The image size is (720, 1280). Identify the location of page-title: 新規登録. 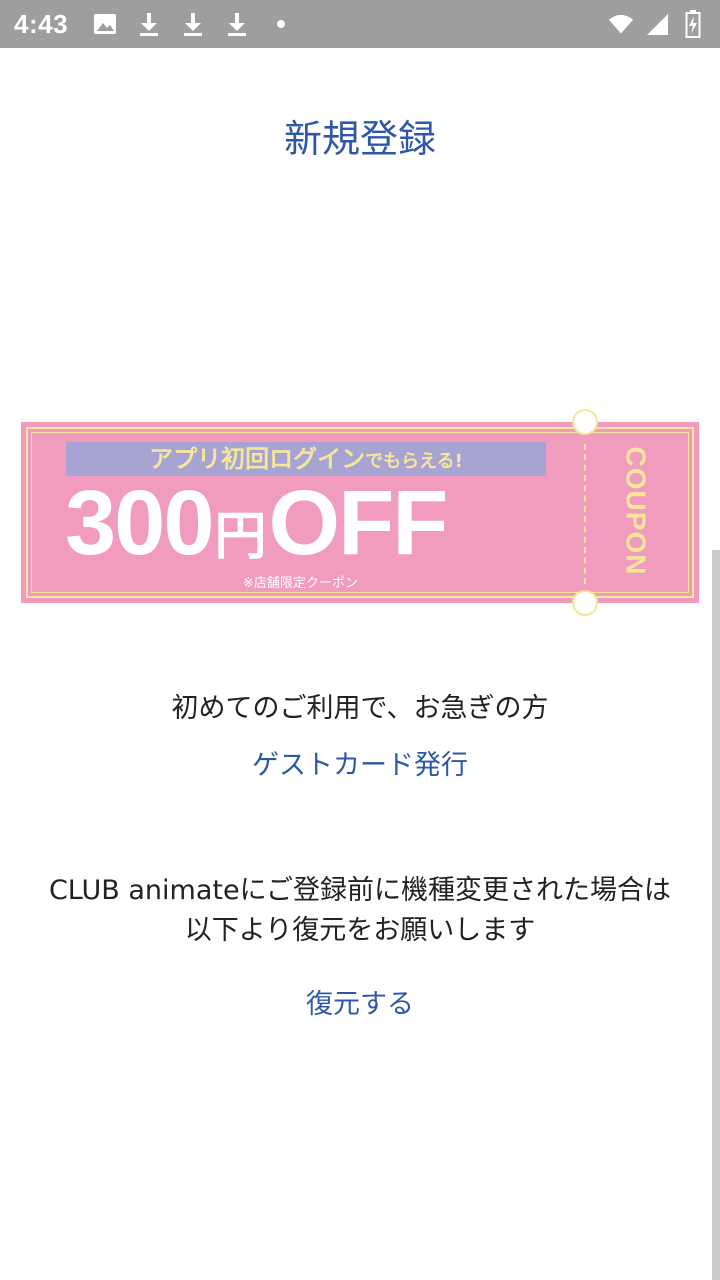
(359, 139).